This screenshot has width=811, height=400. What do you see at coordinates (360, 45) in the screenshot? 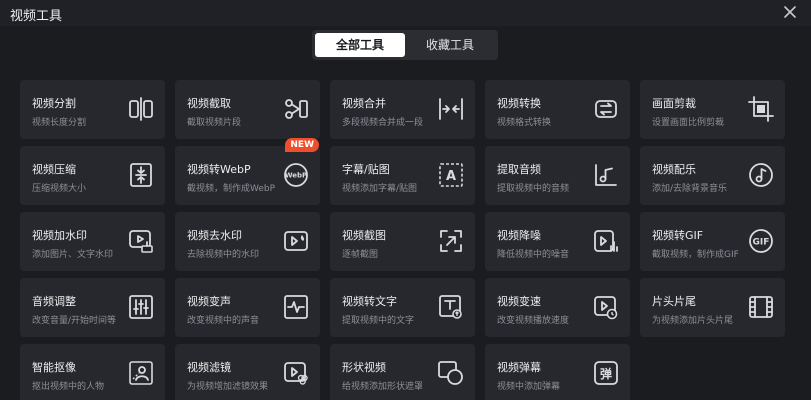
I see `tab-all-tools: 全部工具` at bounding box center [360, 45].